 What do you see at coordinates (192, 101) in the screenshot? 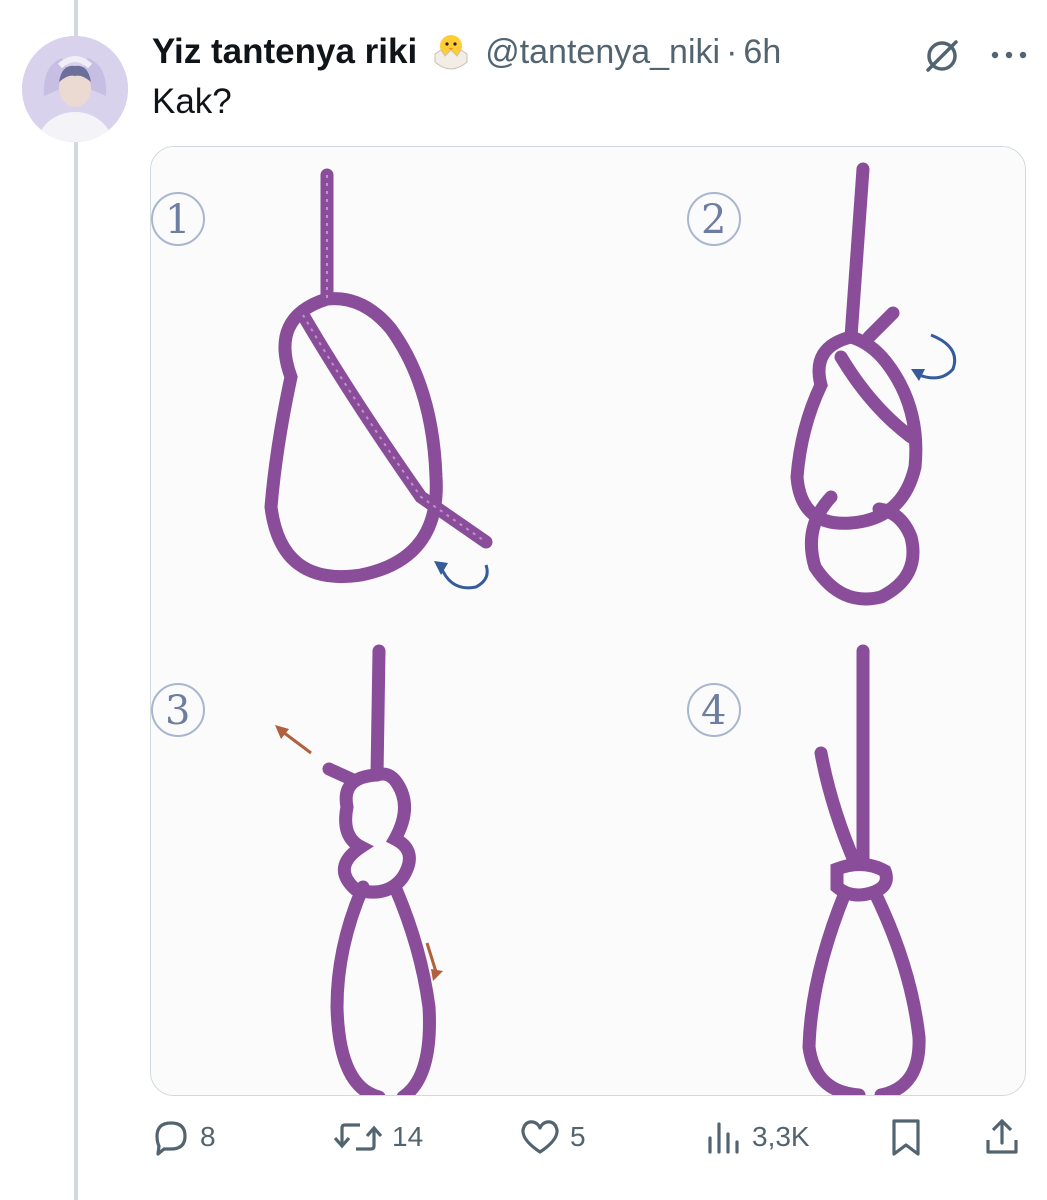
I see `tweet-text: Kak?` at bounding box center [192, 101].